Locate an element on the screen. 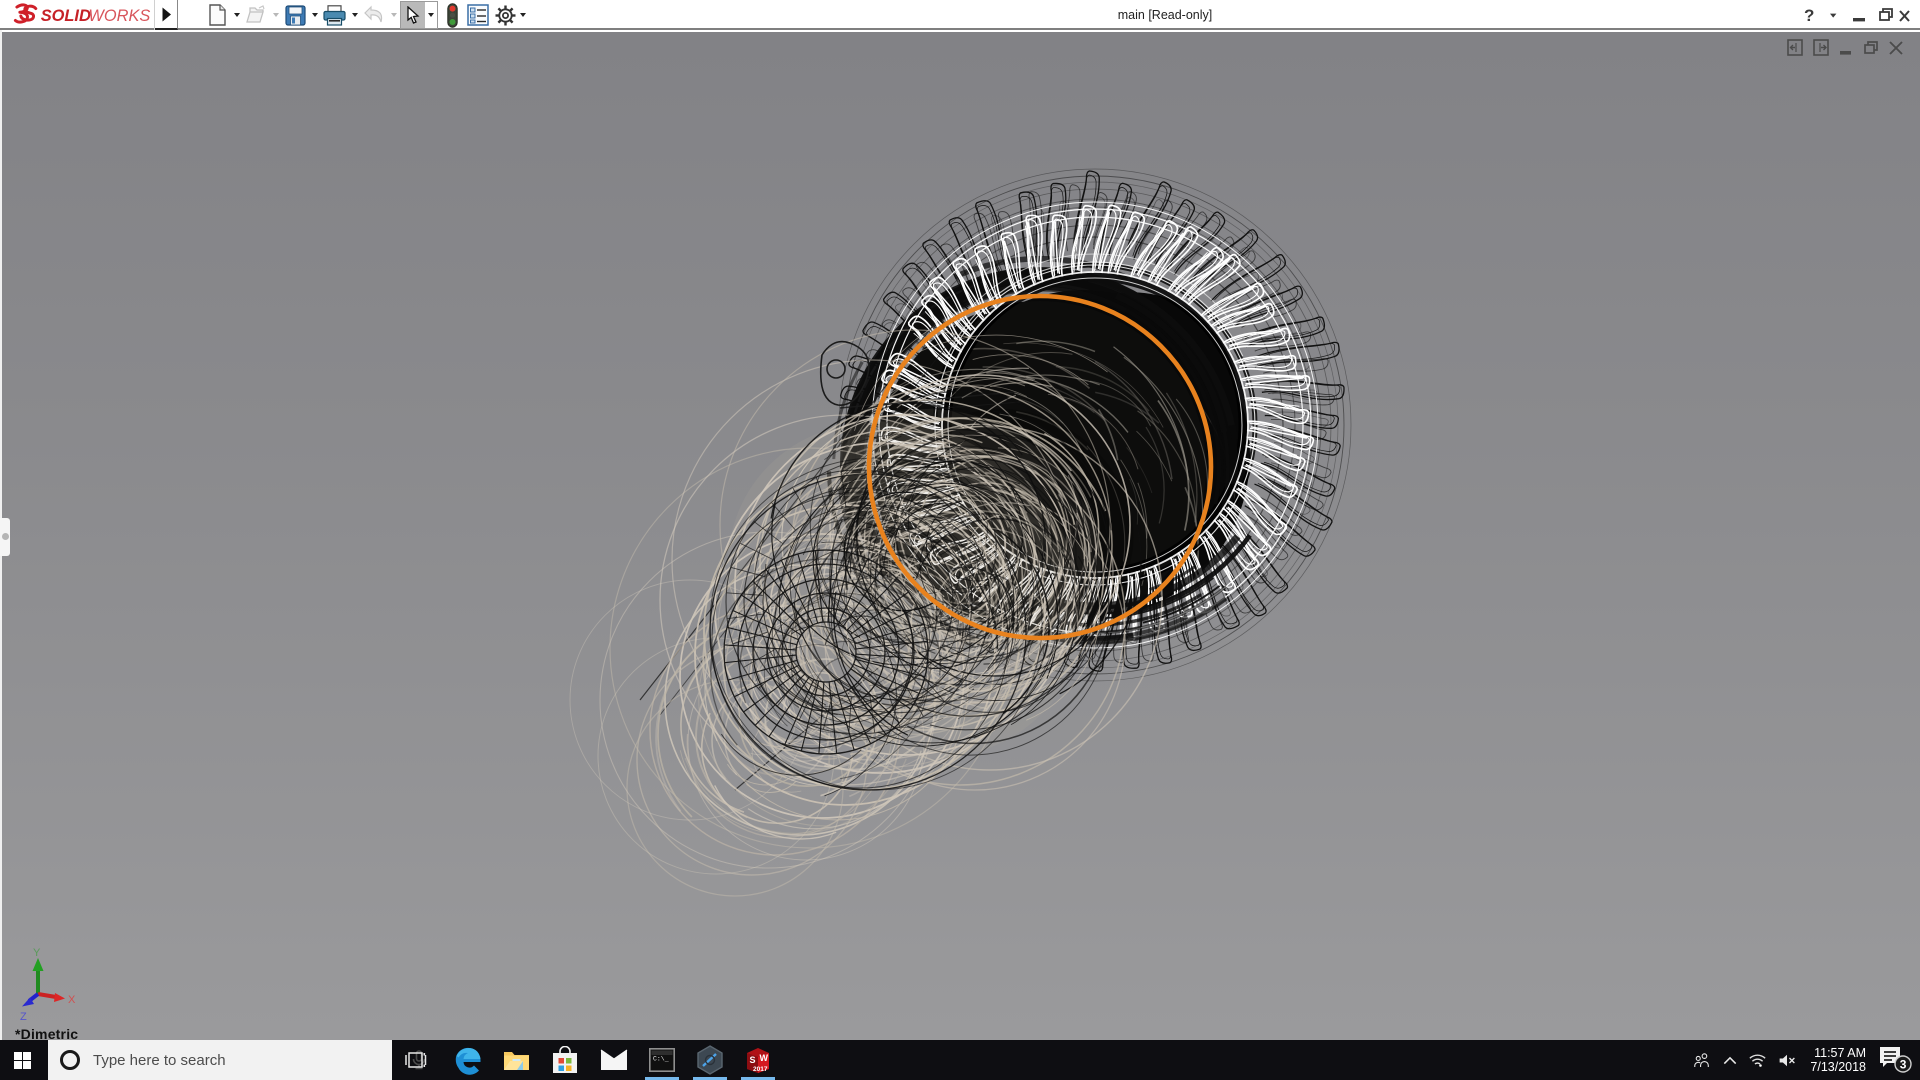 The image size is (1920, 1080). svg-text: WORKS is located at coordinates (119, 16).